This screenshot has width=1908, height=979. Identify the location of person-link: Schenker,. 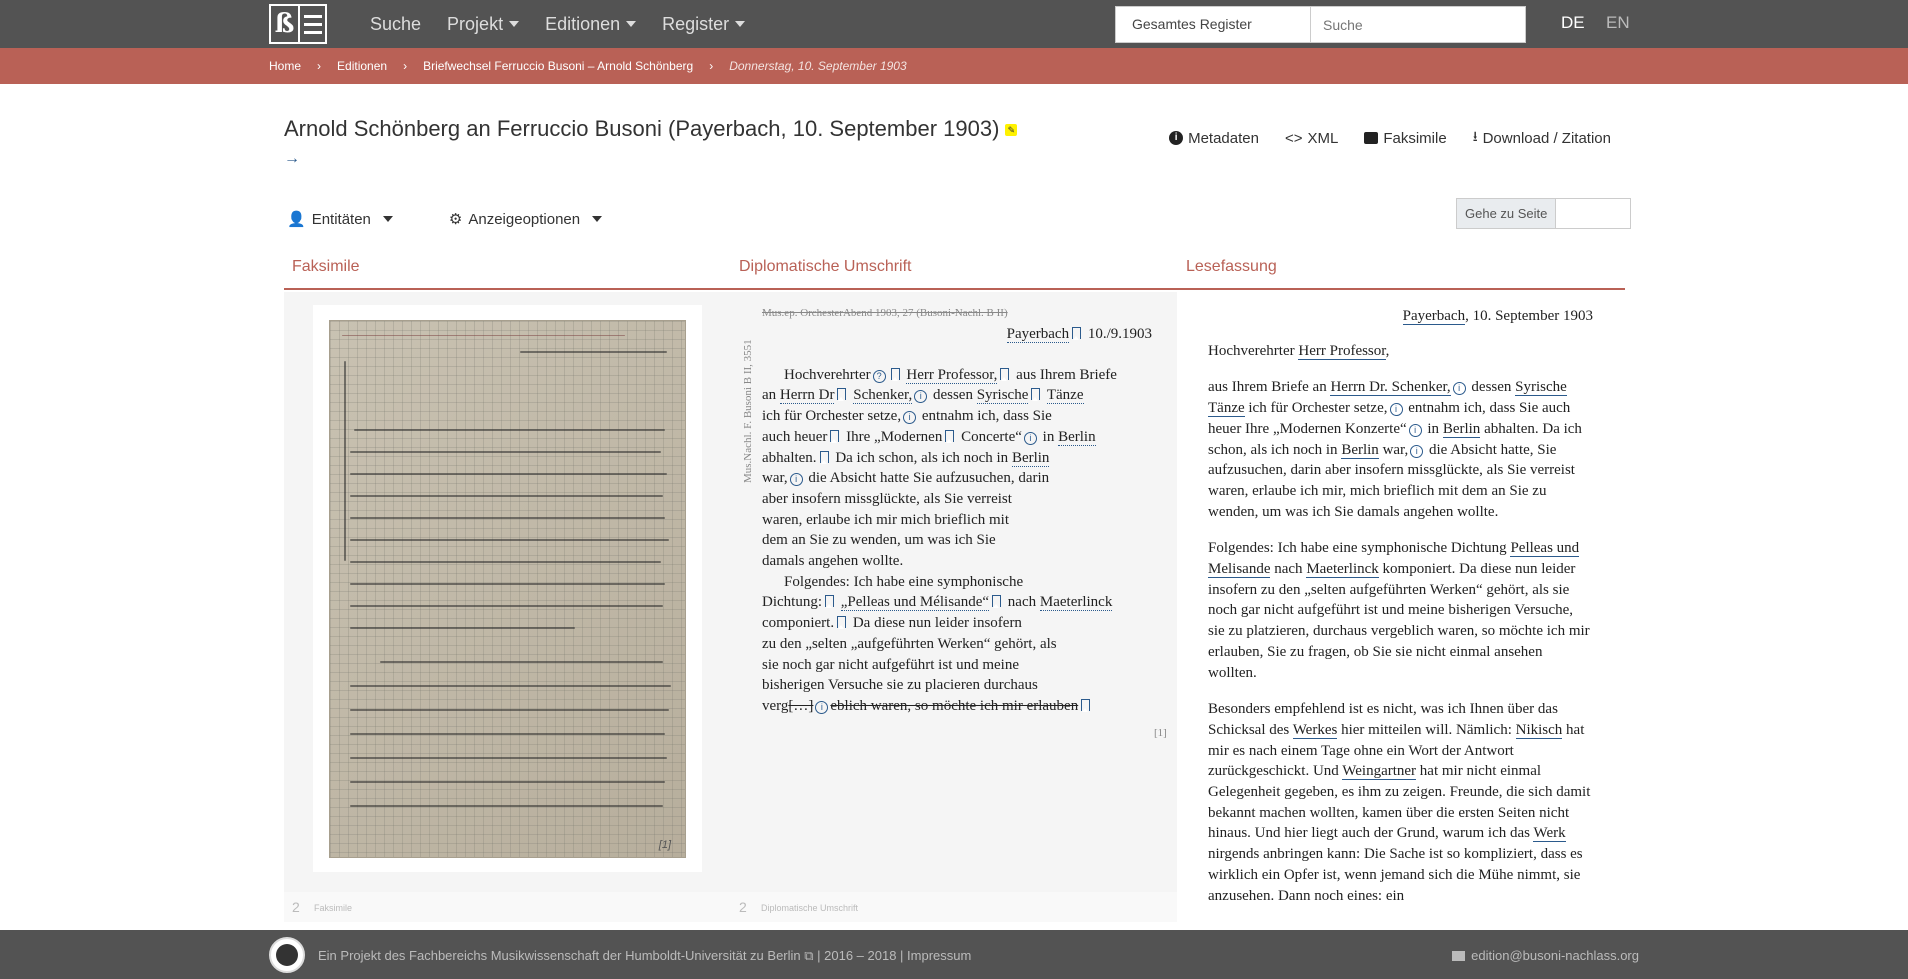
(883, 396).